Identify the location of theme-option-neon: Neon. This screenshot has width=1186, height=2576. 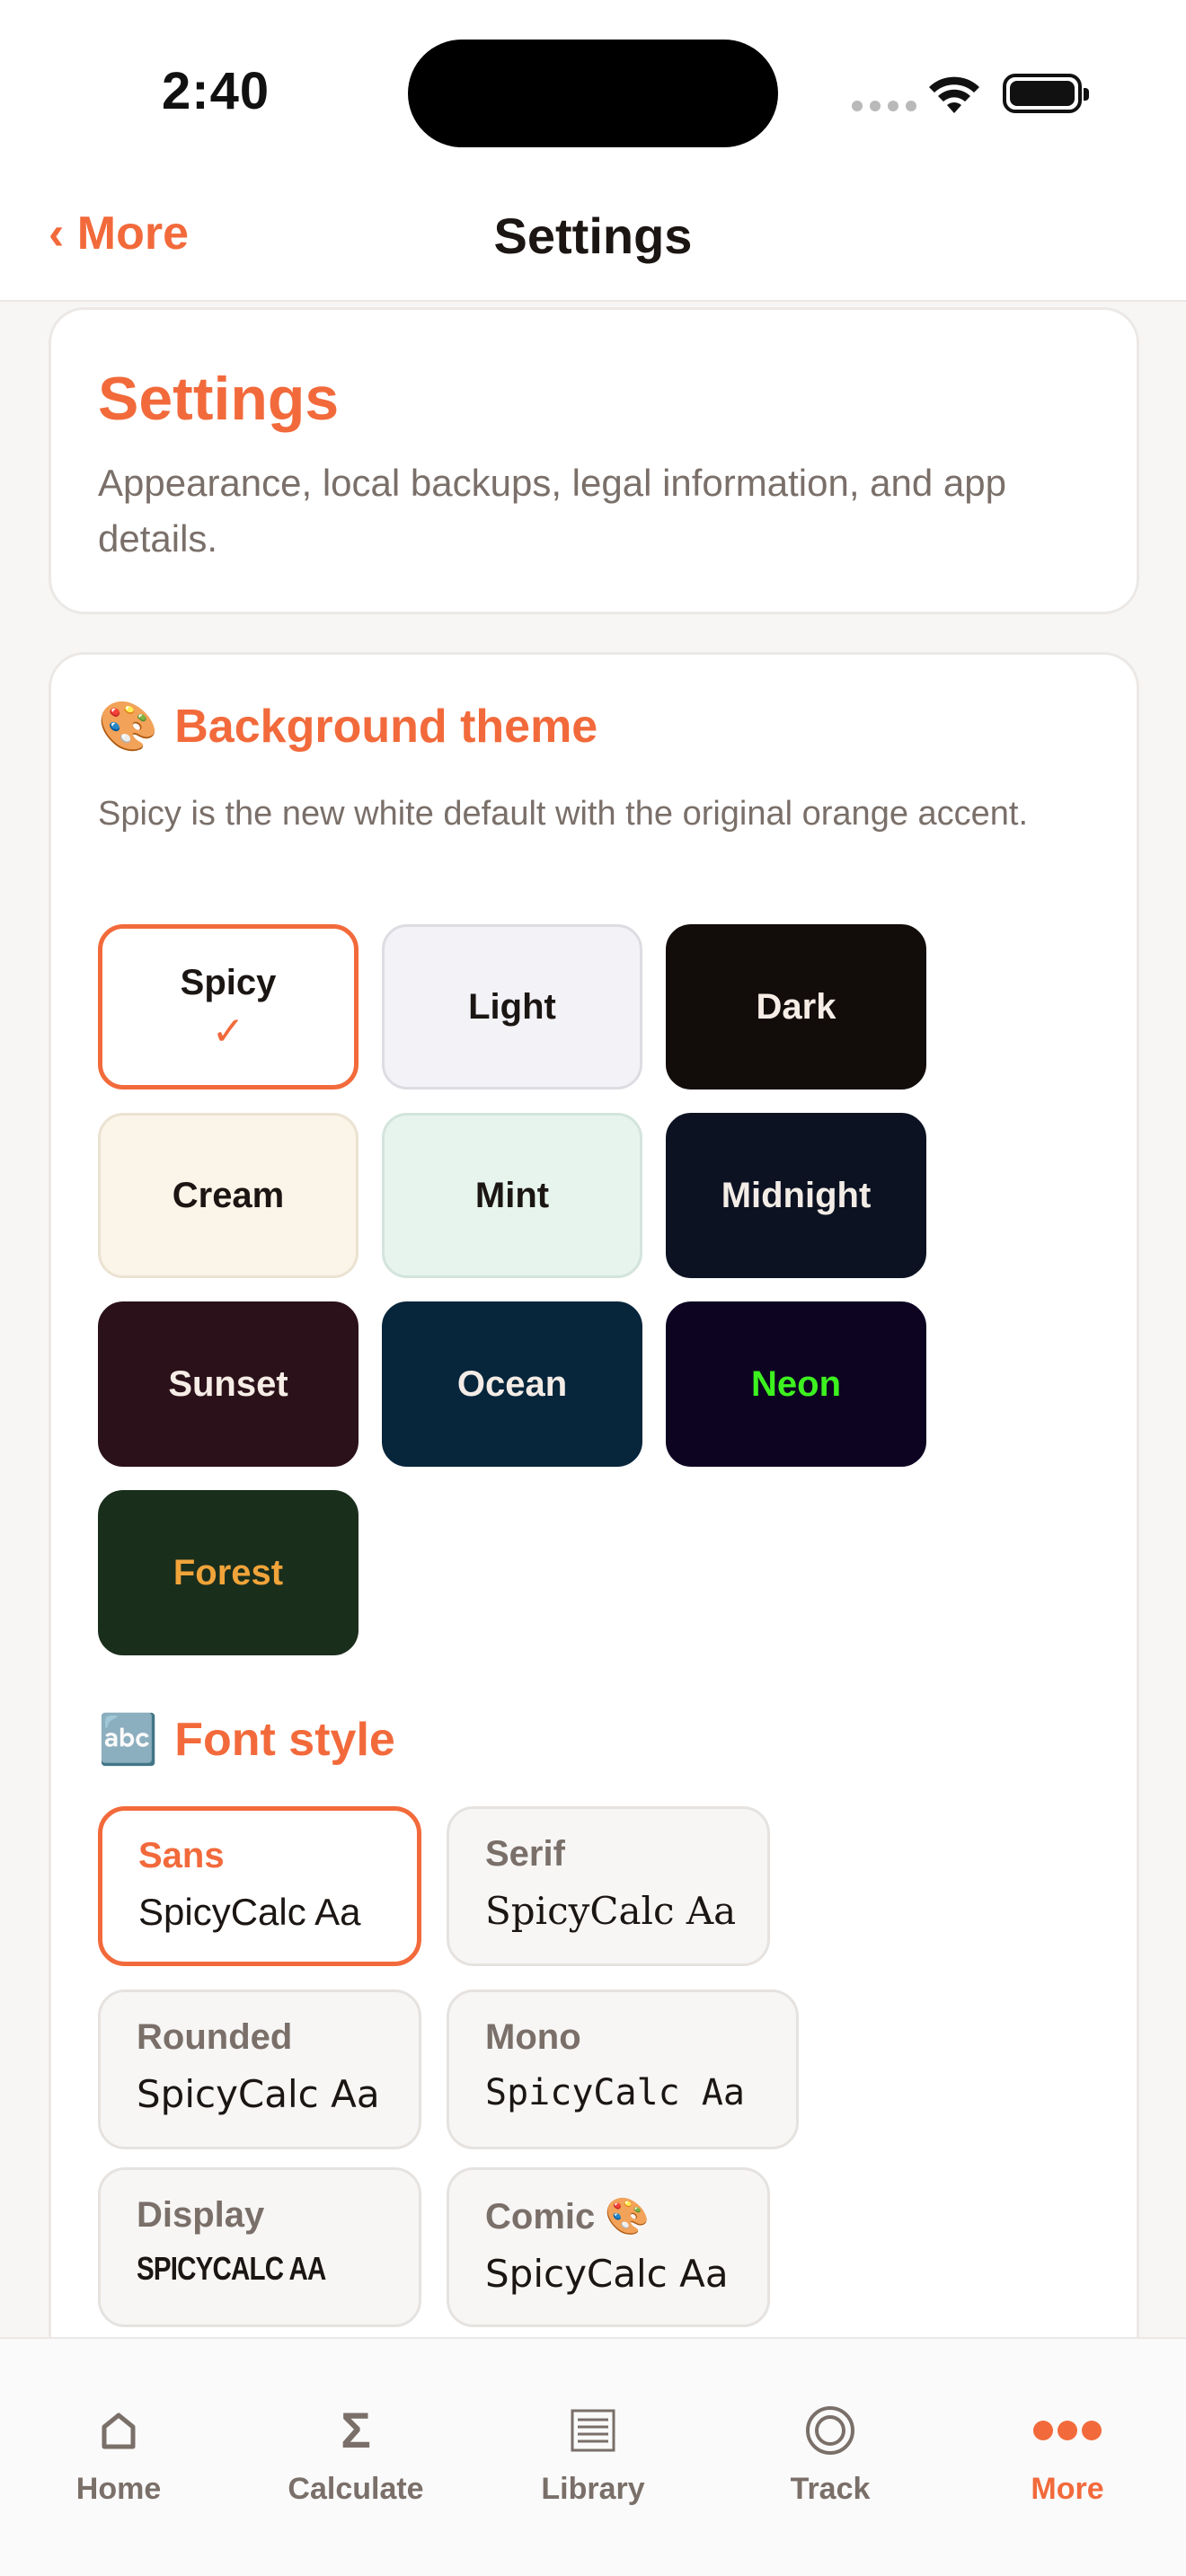
(796, 1384).